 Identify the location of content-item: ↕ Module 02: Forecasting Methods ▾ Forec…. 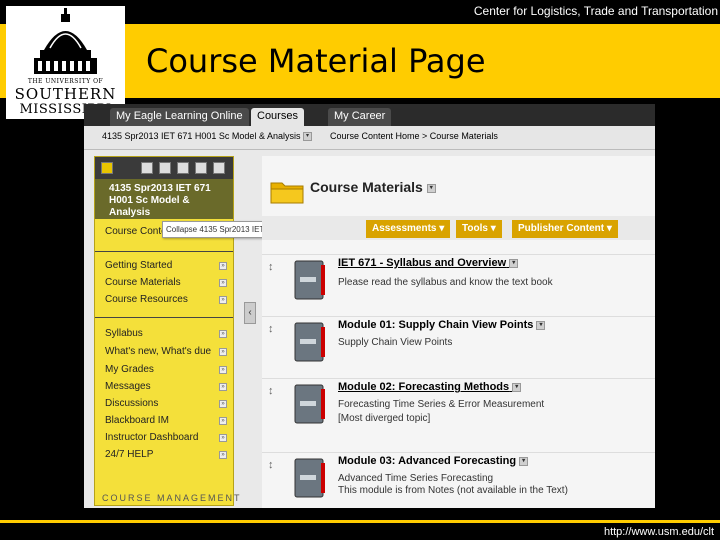
(458, 408).